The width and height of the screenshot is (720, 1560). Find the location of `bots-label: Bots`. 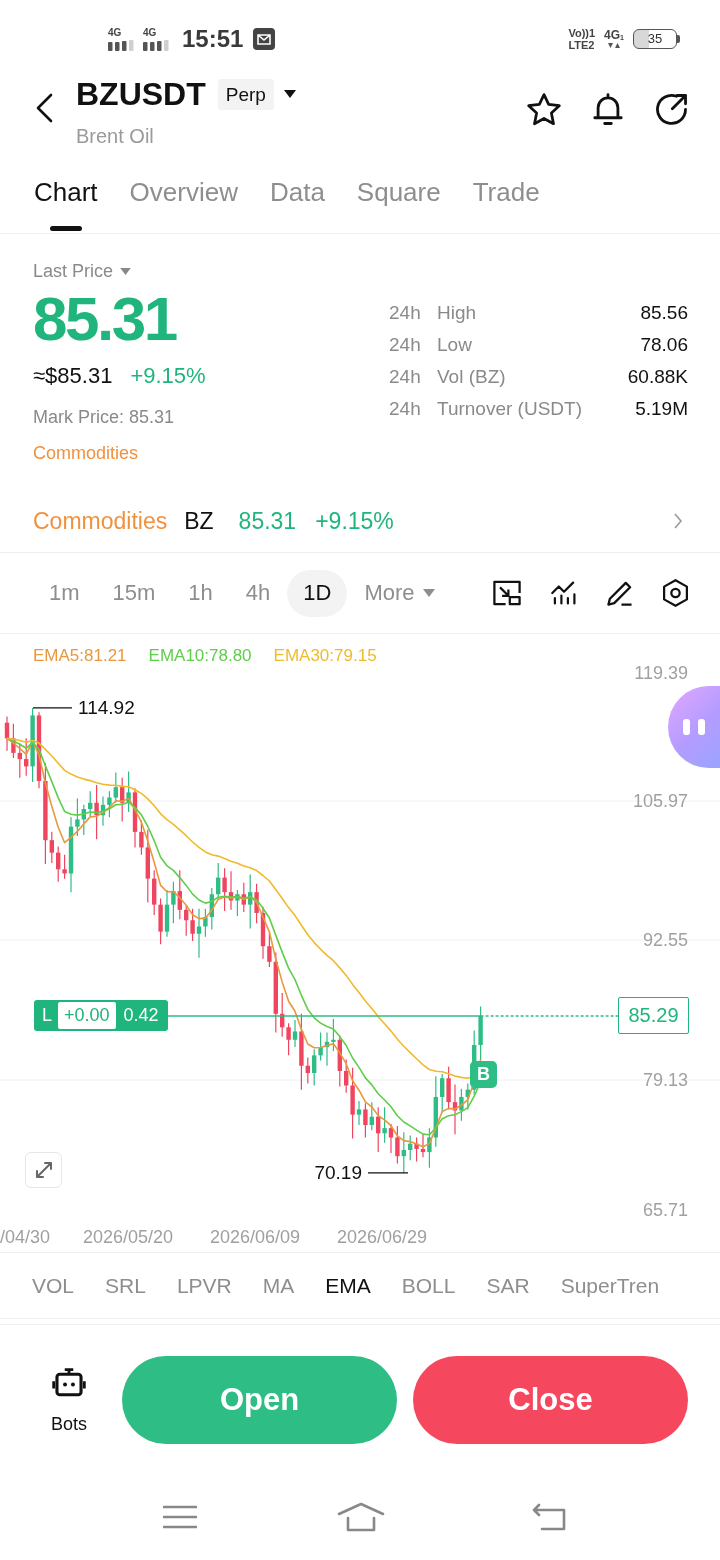

bots-label: Bots is located at coordinates (69, 1424).